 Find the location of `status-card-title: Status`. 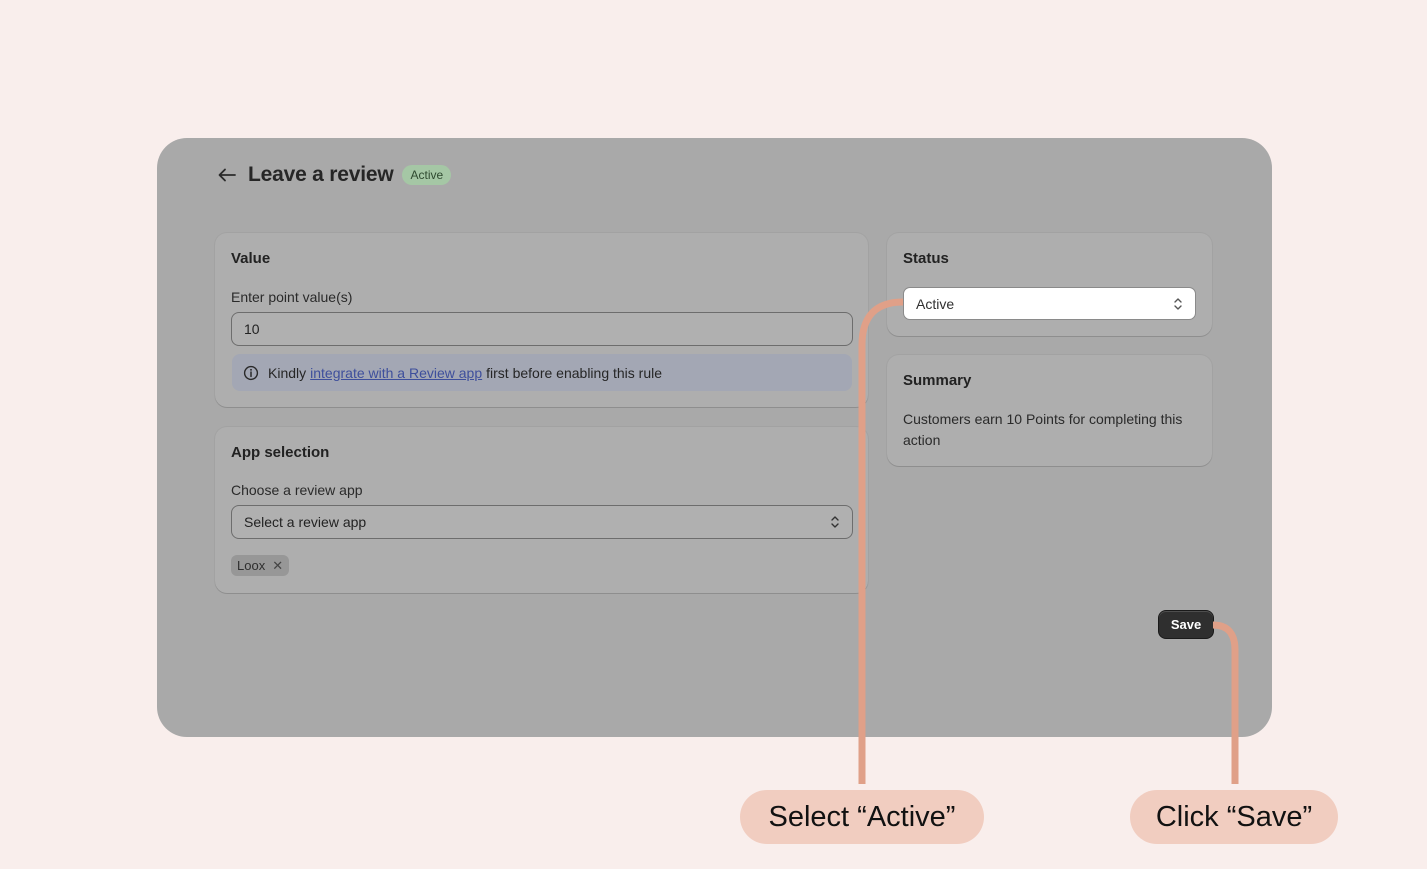

status-card-title: Status is located at coordinates (926, 258).